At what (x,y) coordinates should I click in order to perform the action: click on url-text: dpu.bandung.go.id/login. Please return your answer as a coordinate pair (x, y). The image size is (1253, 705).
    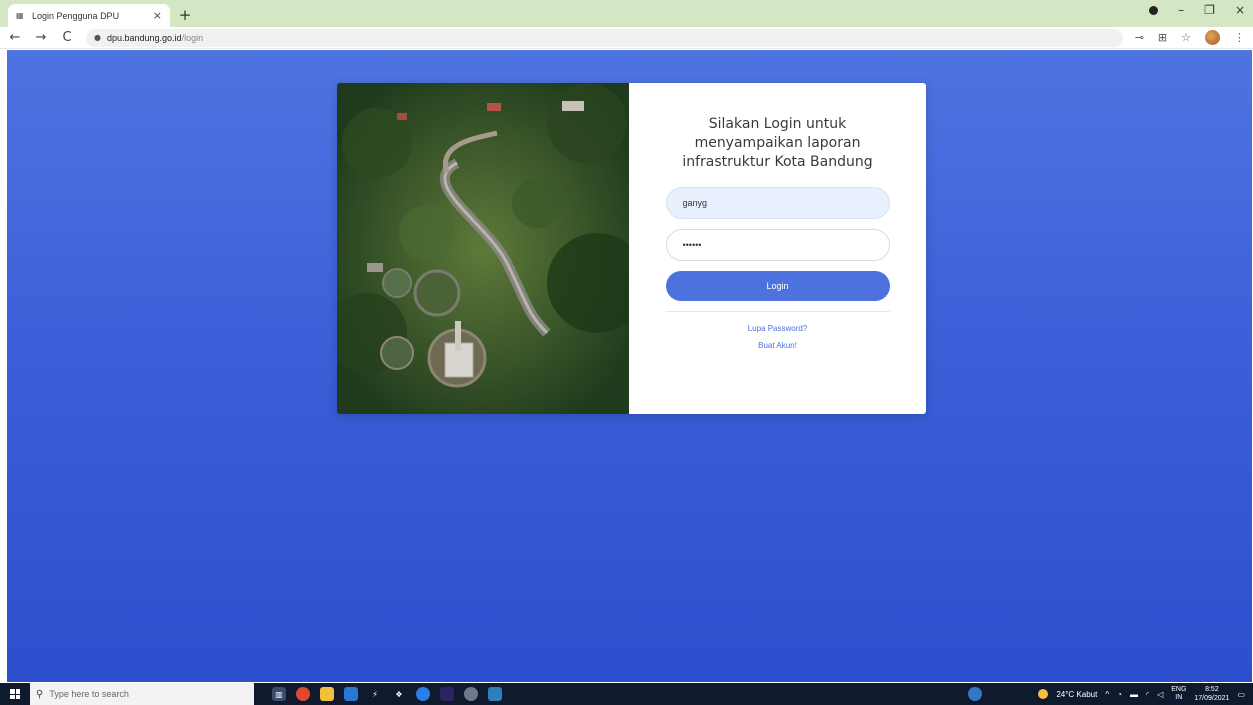
    Looking at the image, I should click on (155, 38).